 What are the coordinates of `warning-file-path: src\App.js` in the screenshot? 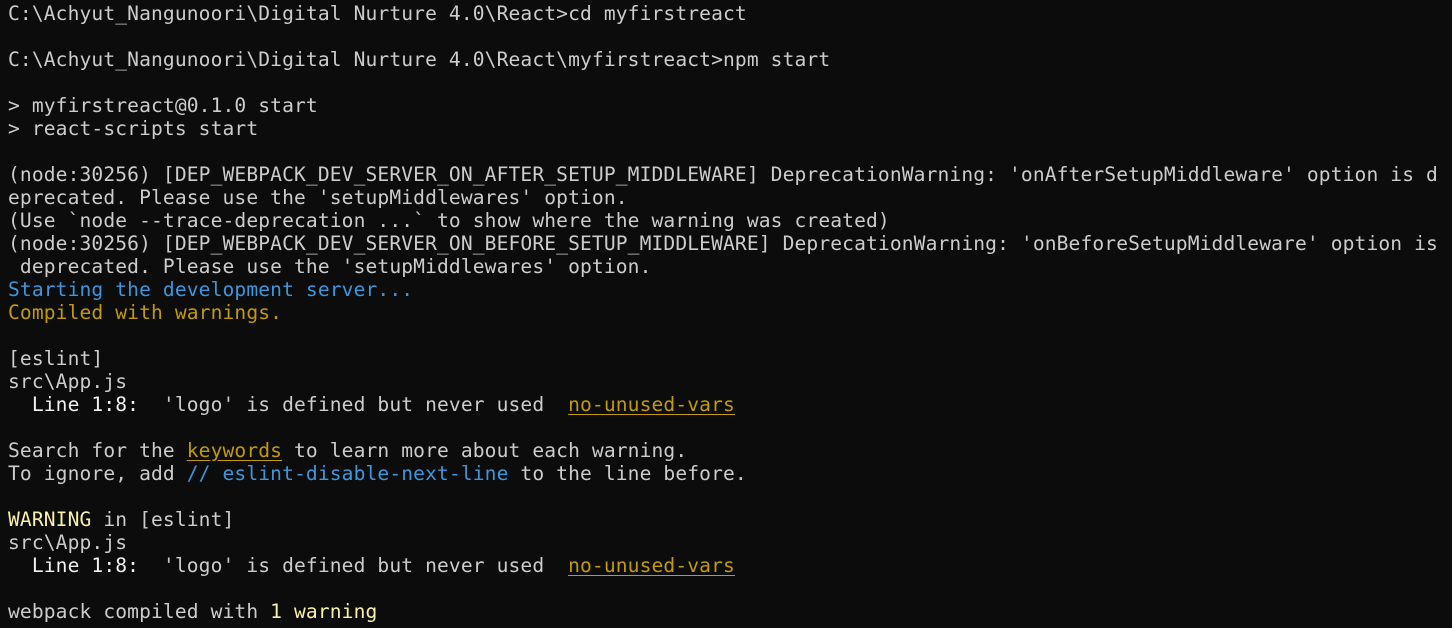 It's located at (68, 542).